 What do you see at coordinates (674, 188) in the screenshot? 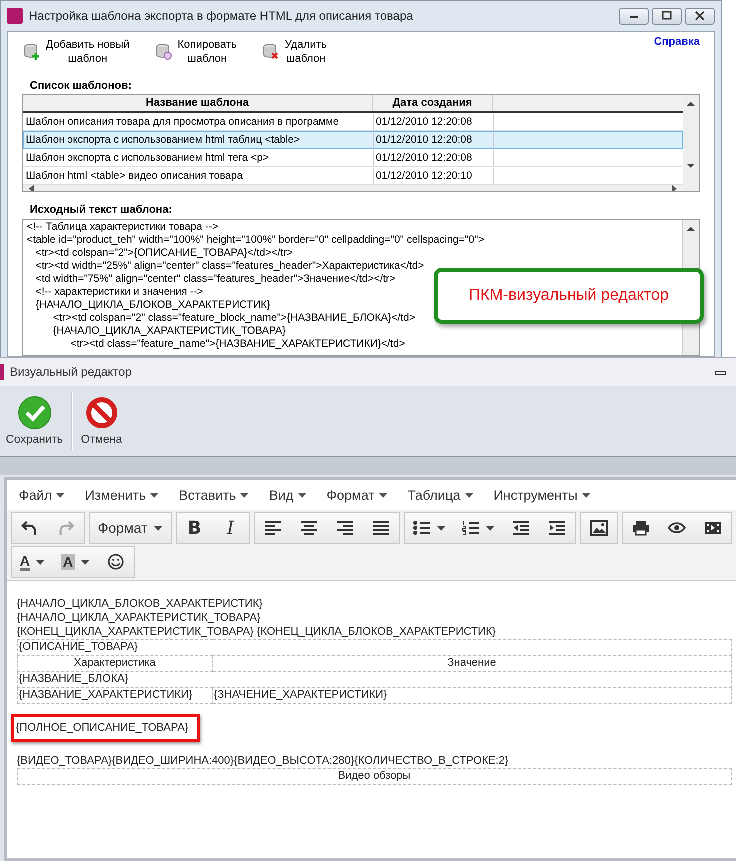
I see `scroll-right-icon` at bounding box center [674, 188].